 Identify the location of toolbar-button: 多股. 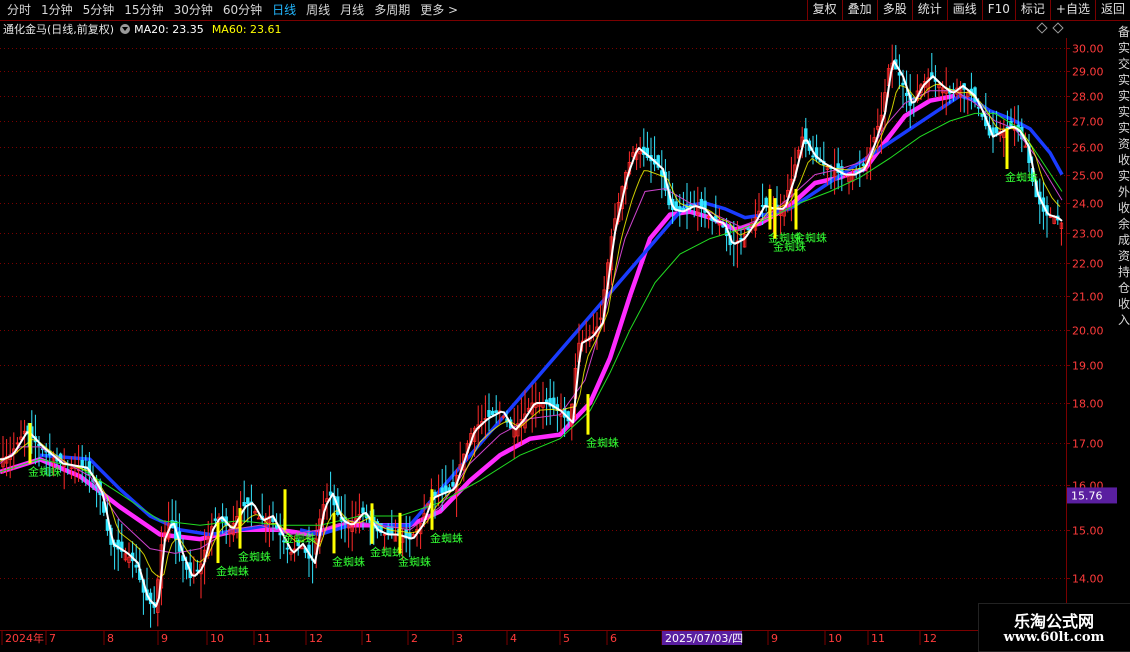
(894, 10).